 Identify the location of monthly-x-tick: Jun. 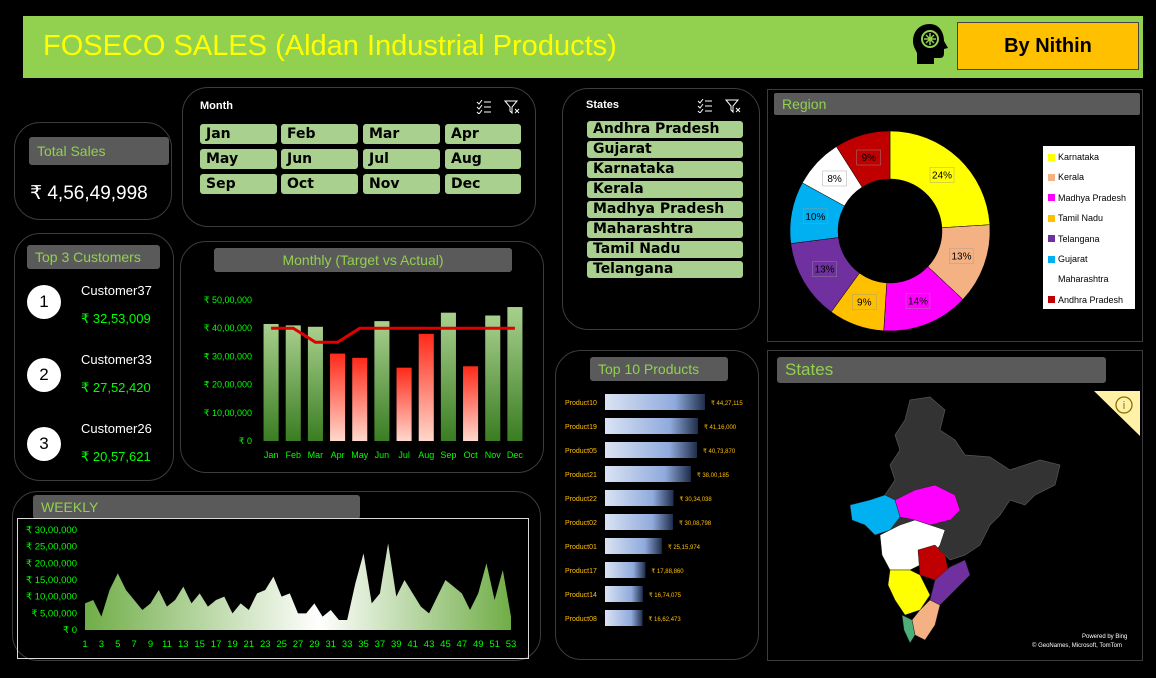
(382, 455).